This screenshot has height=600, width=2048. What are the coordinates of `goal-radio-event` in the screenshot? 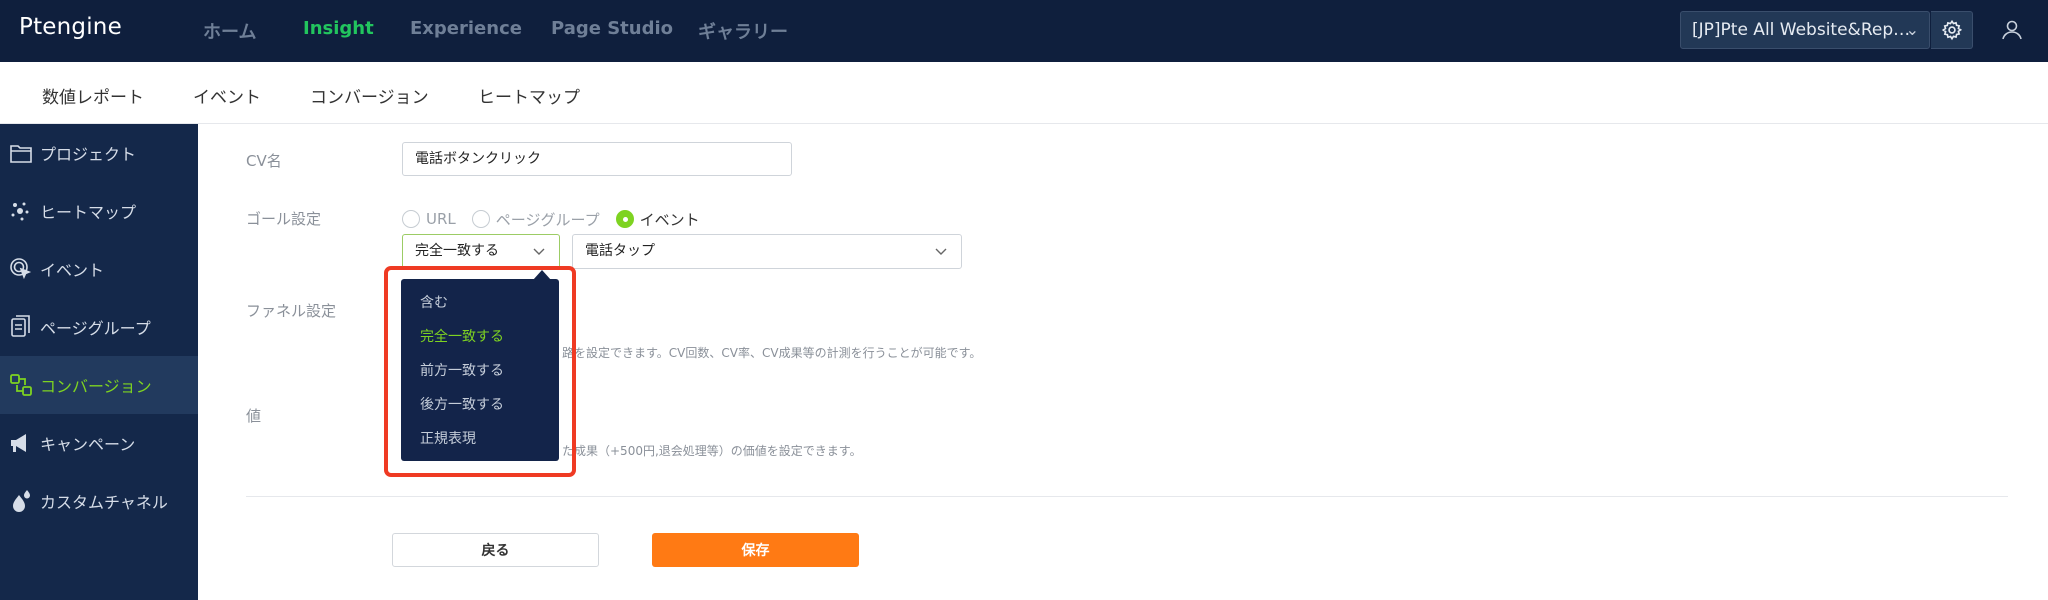 It's located at (624, 219).